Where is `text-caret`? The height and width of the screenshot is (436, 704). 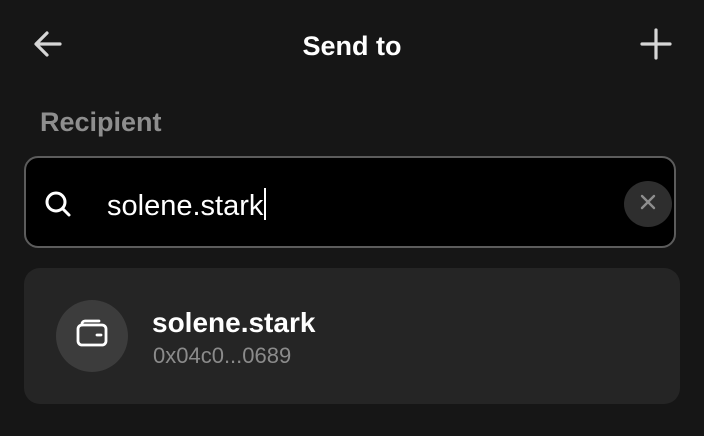
text-caret is located at coordinates (265, 204).